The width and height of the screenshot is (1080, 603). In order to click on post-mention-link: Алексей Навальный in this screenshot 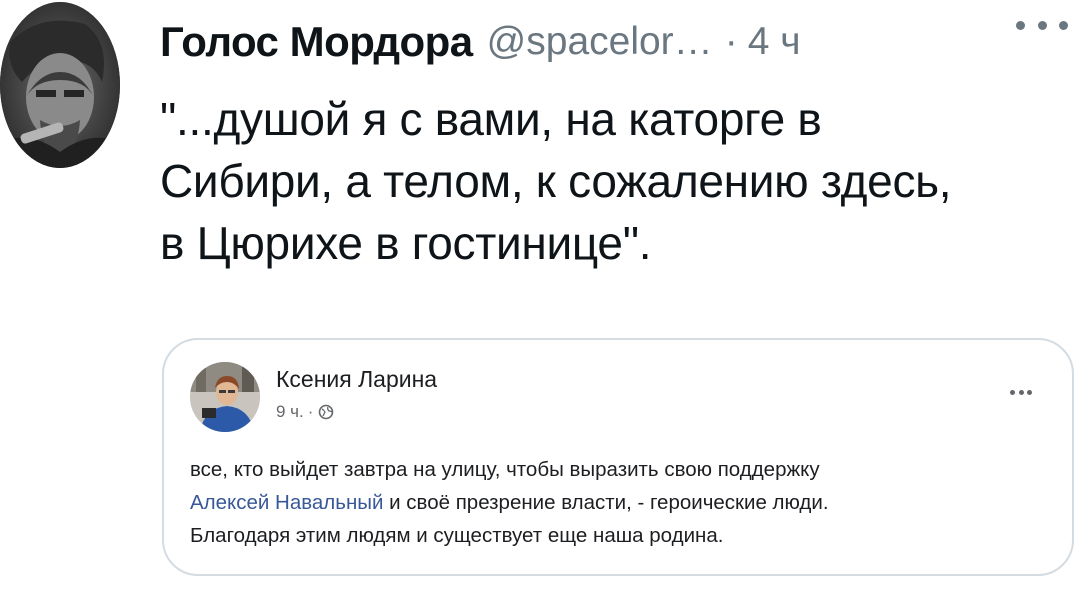, I will do `click(287, 502)`.